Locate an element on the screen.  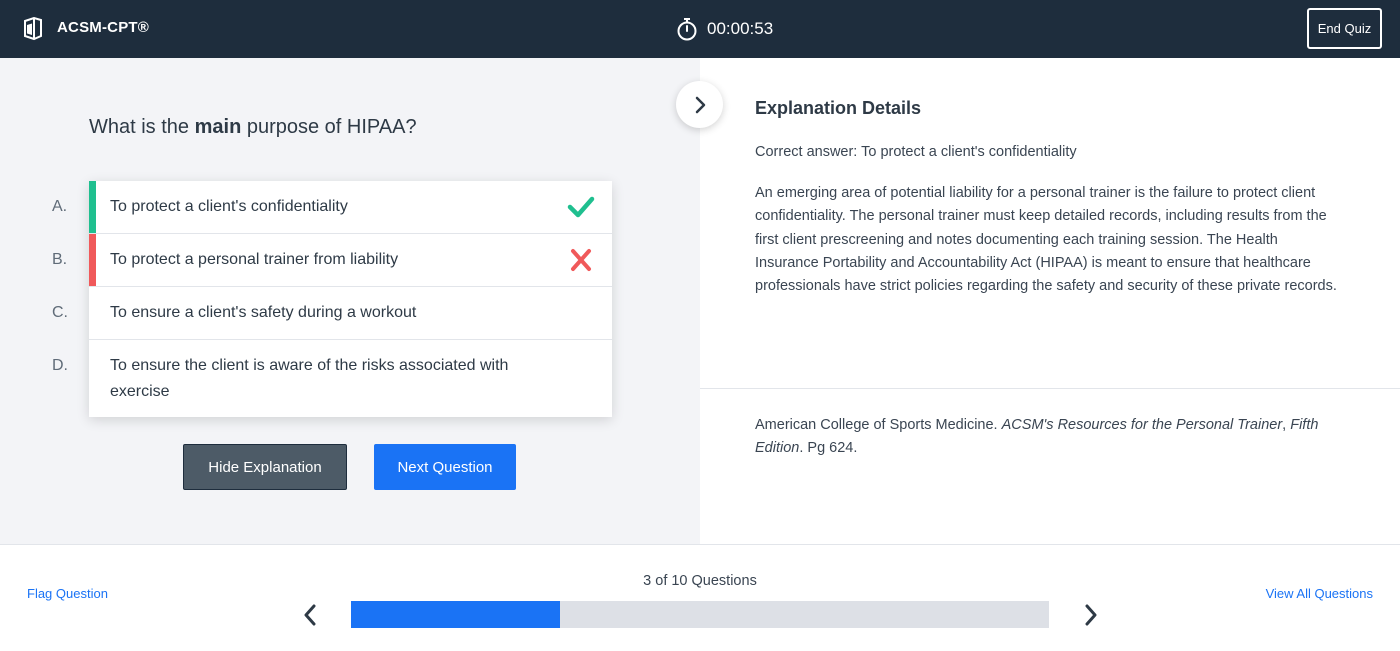
end-quiz-button: End Quiz is located at coordinates (1344, 28).